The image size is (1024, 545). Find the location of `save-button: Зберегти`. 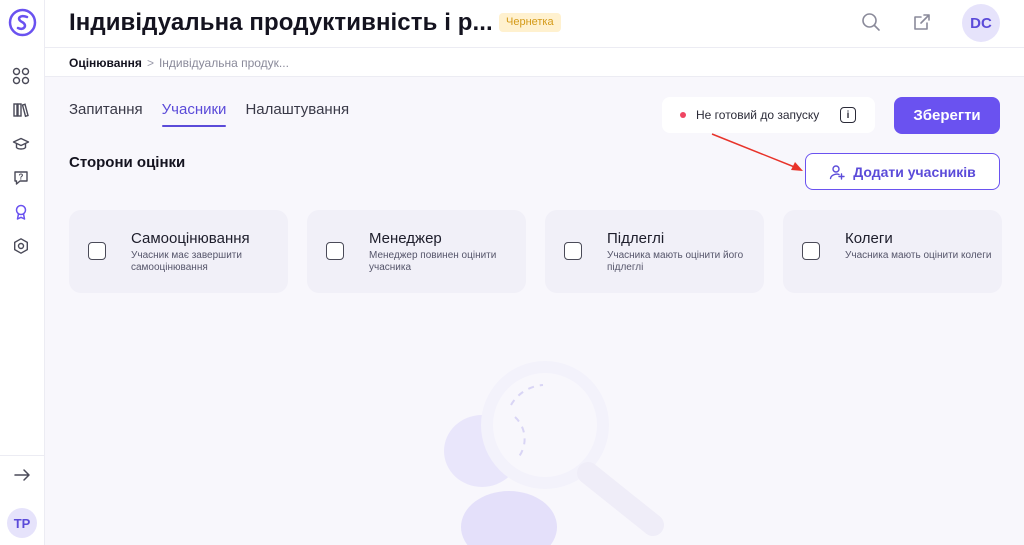

save-button: Зберегти is located at coordinates (947, 115).